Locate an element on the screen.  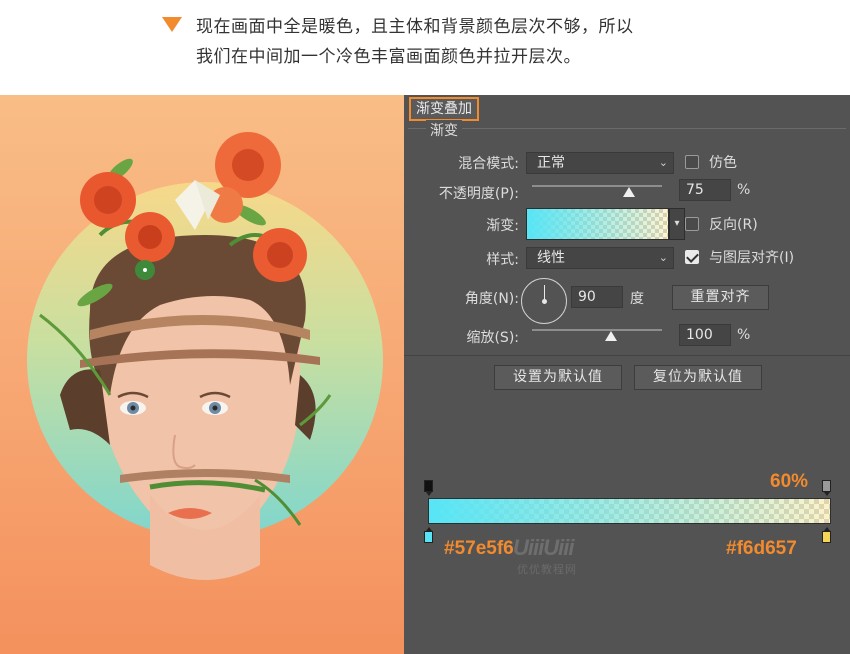
angle-input: 90 is located at coordinates (597, 297).